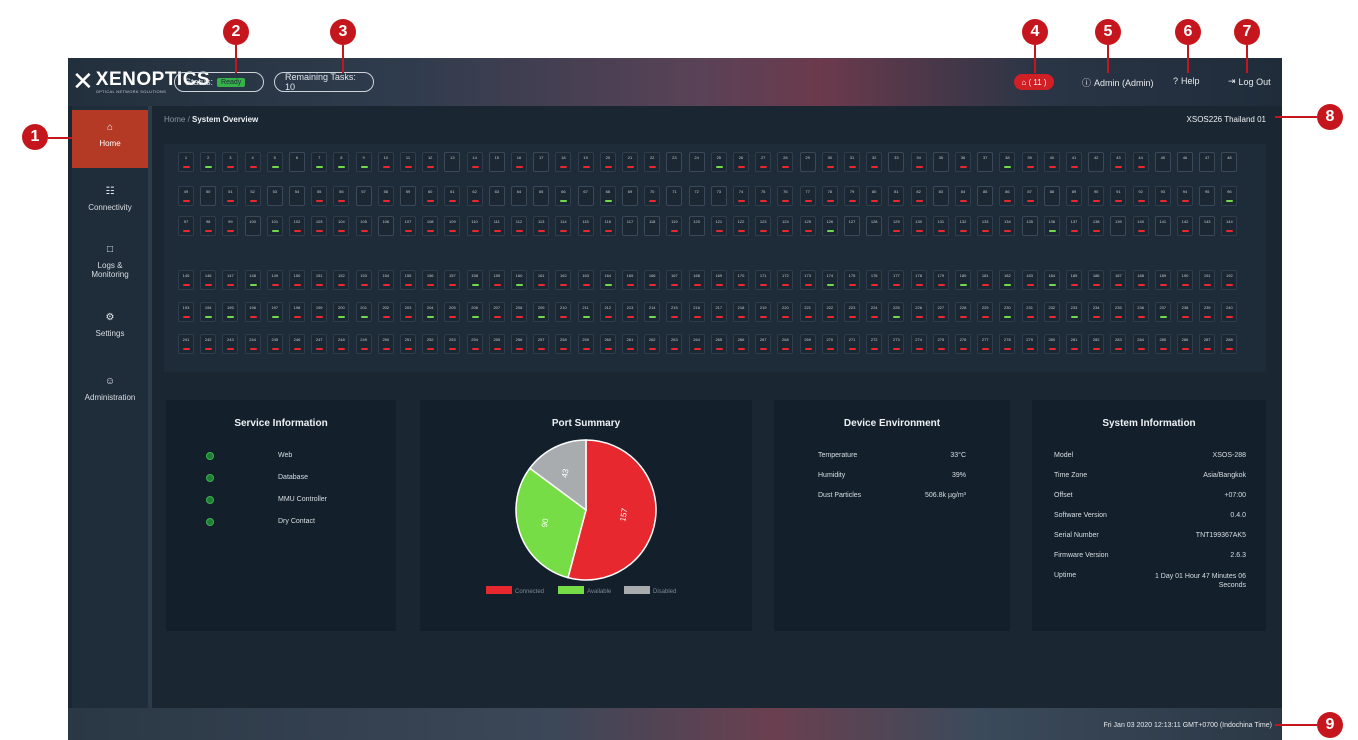  I want to click on port-33: 33, so click(896, 162).